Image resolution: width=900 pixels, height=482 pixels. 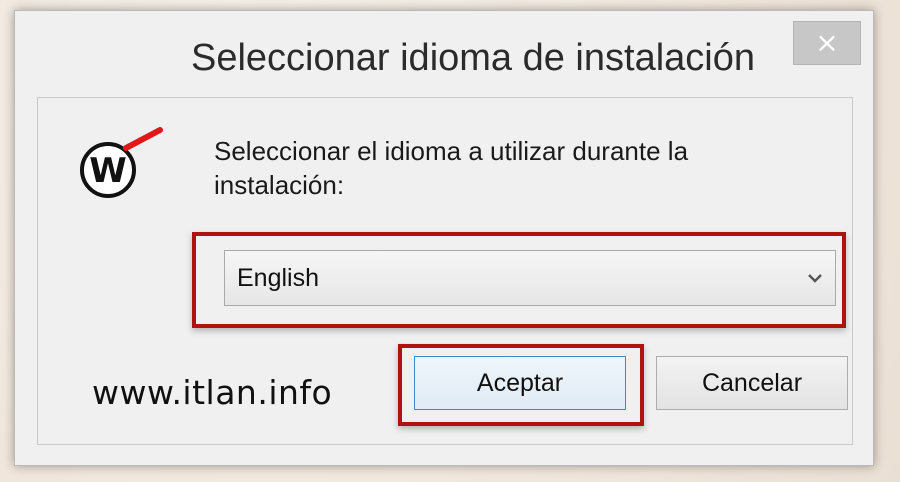 What do you see at coordinates (752, 383) in the screenshot?
I see `cancel-button: Cancelar` at bounding box center [752, 383].